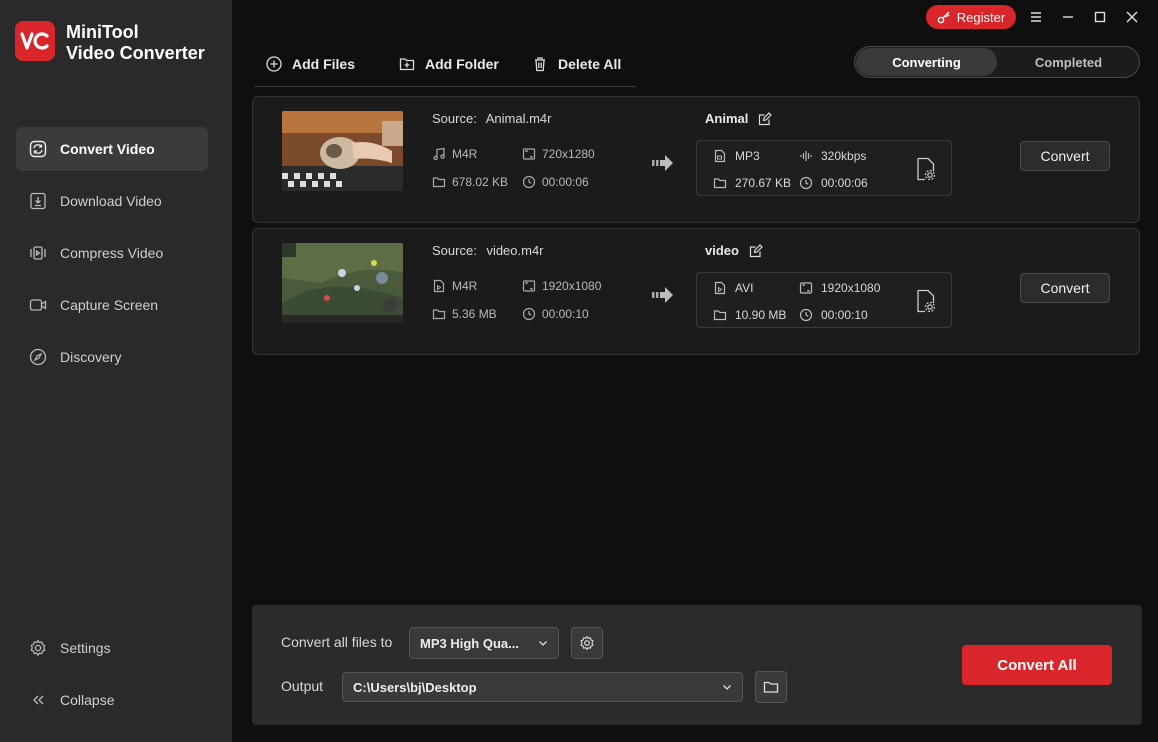 This screenshot has width=1158, height=742. I want to click on source-size-value: 5.36 MB, so click(474, 314).